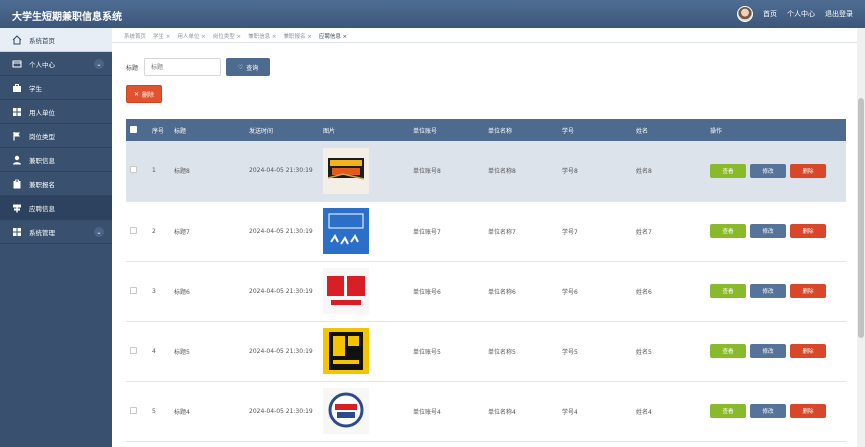  I want to click on cell-title: 标题6, so click(182, 292).